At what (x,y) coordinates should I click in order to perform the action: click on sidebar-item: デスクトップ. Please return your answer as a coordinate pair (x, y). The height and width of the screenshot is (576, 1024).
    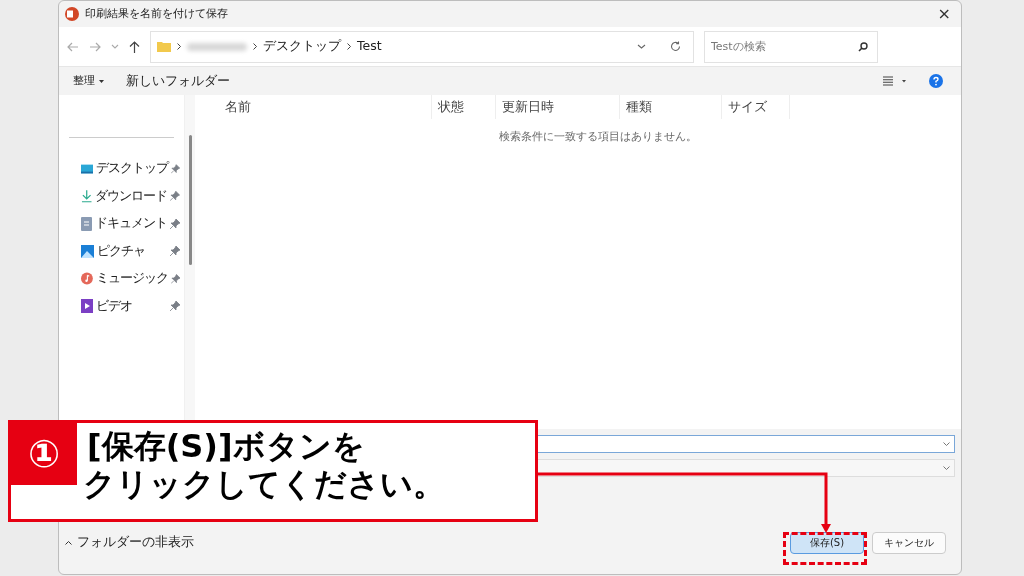
    Looking at the image, I should click on (121, 169).